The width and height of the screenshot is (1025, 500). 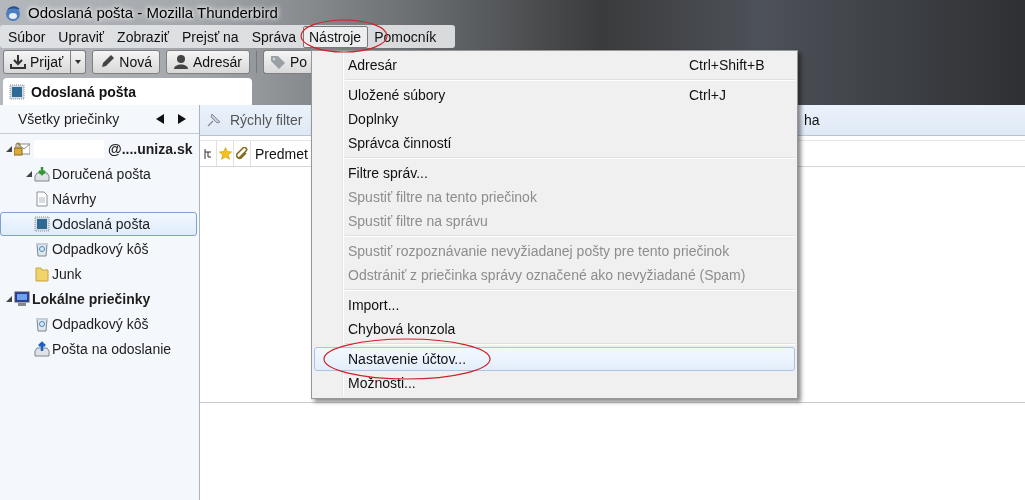 What do you see at coordinates (554, 65) in the screenshot?
I see `menu-item: Adresár Ctrl+Shift+B` at bounding box center [554, 65].